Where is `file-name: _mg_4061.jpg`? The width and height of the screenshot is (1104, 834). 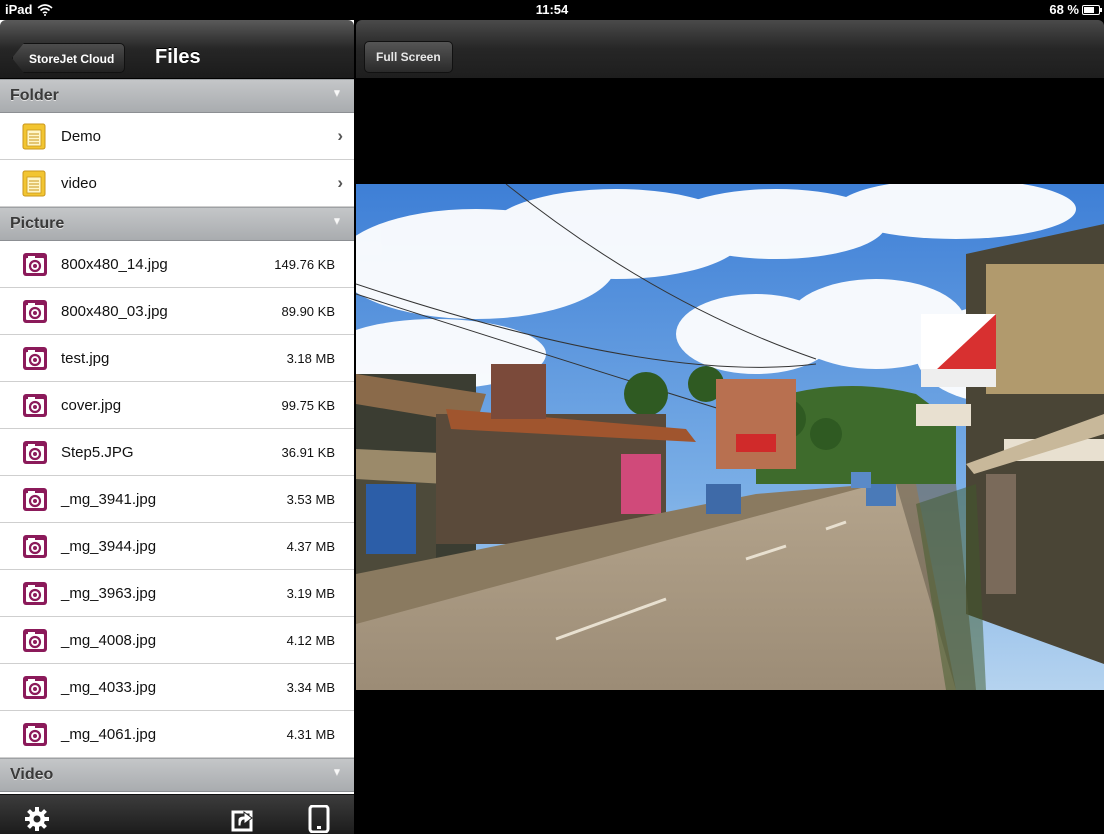 file-name: _mg_4061.jpg is located at coordinates (109, 734).